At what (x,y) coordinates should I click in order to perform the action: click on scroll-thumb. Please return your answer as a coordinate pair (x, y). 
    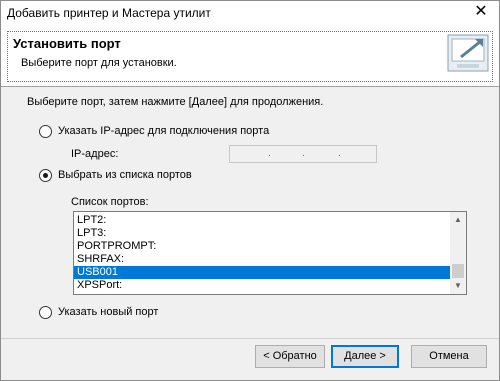
    Looking at the image, I should click on (458, 271).